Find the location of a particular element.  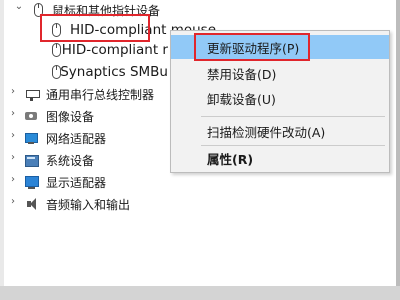

menu-item-uninstall-device: 卸载设备(U) is located at coordinates (280, 98).